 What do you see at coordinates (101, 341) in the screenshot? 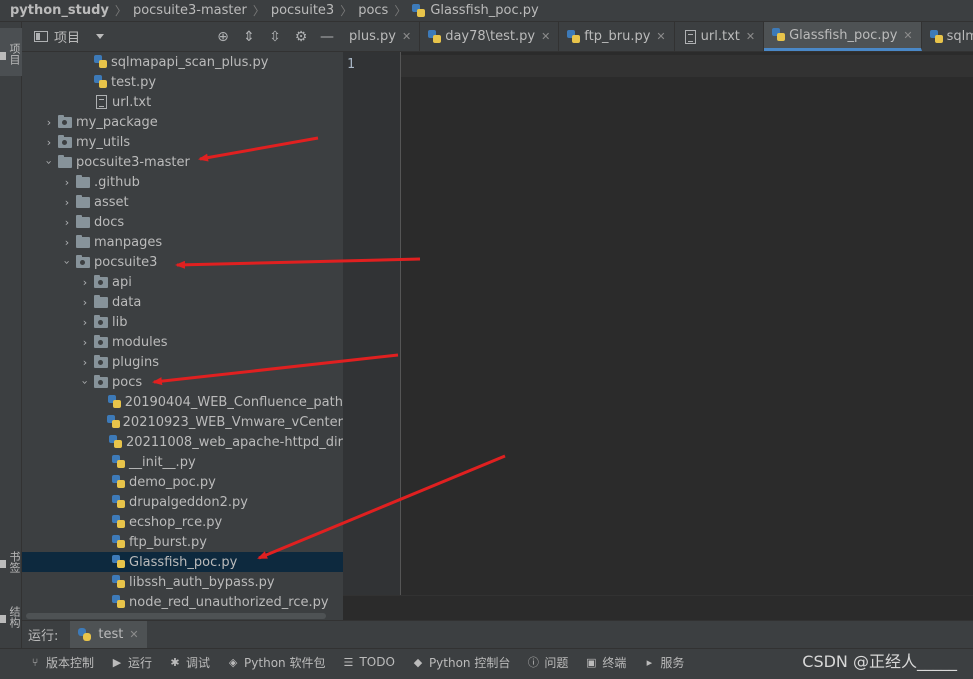
I see `package-icon` at bounding box center [101, 341].